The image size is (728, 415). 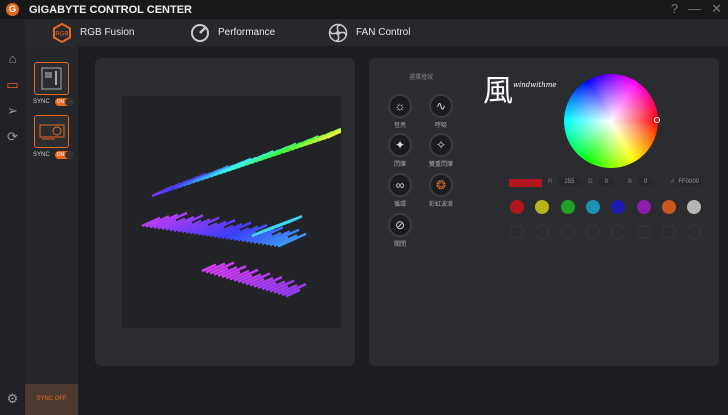 What do you see at coordinates (689, 182) in the screenshot?
I see `hex-value: FF0000` at bounding box center [689, 182].